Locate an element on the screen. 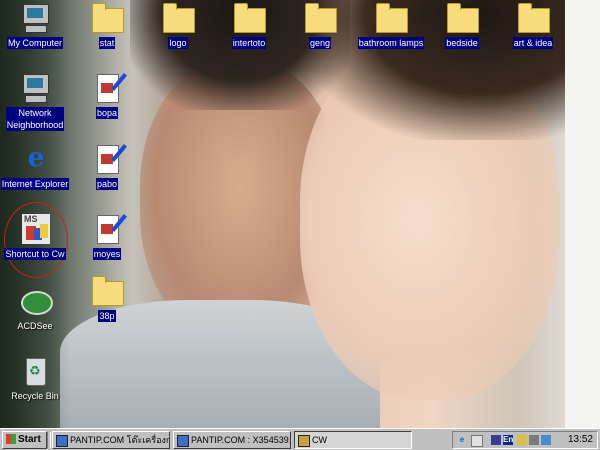  desktop-icon-art-and-idea: art & idea is located at coordinates (533, 25).